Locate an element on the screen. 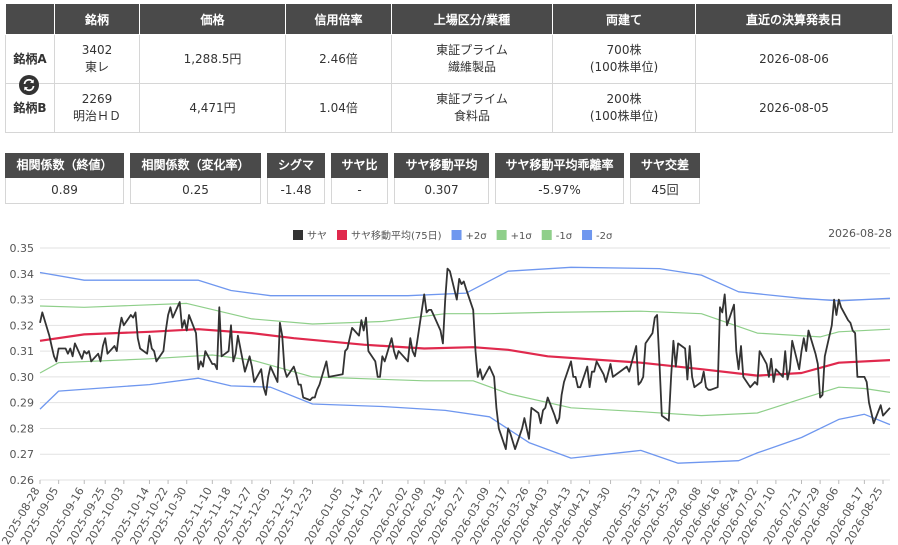 This screenshot has height=545, width=898. legend-label-0: サヤ is located at coordinates (317, 236).